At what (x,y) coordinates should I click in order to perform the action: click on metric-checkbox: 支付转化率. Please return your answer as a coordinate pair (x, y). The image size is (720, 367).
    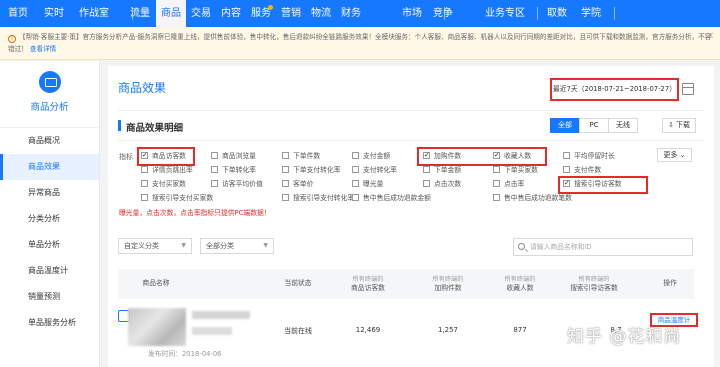
    Looking at the image, I should click on (374, 171).